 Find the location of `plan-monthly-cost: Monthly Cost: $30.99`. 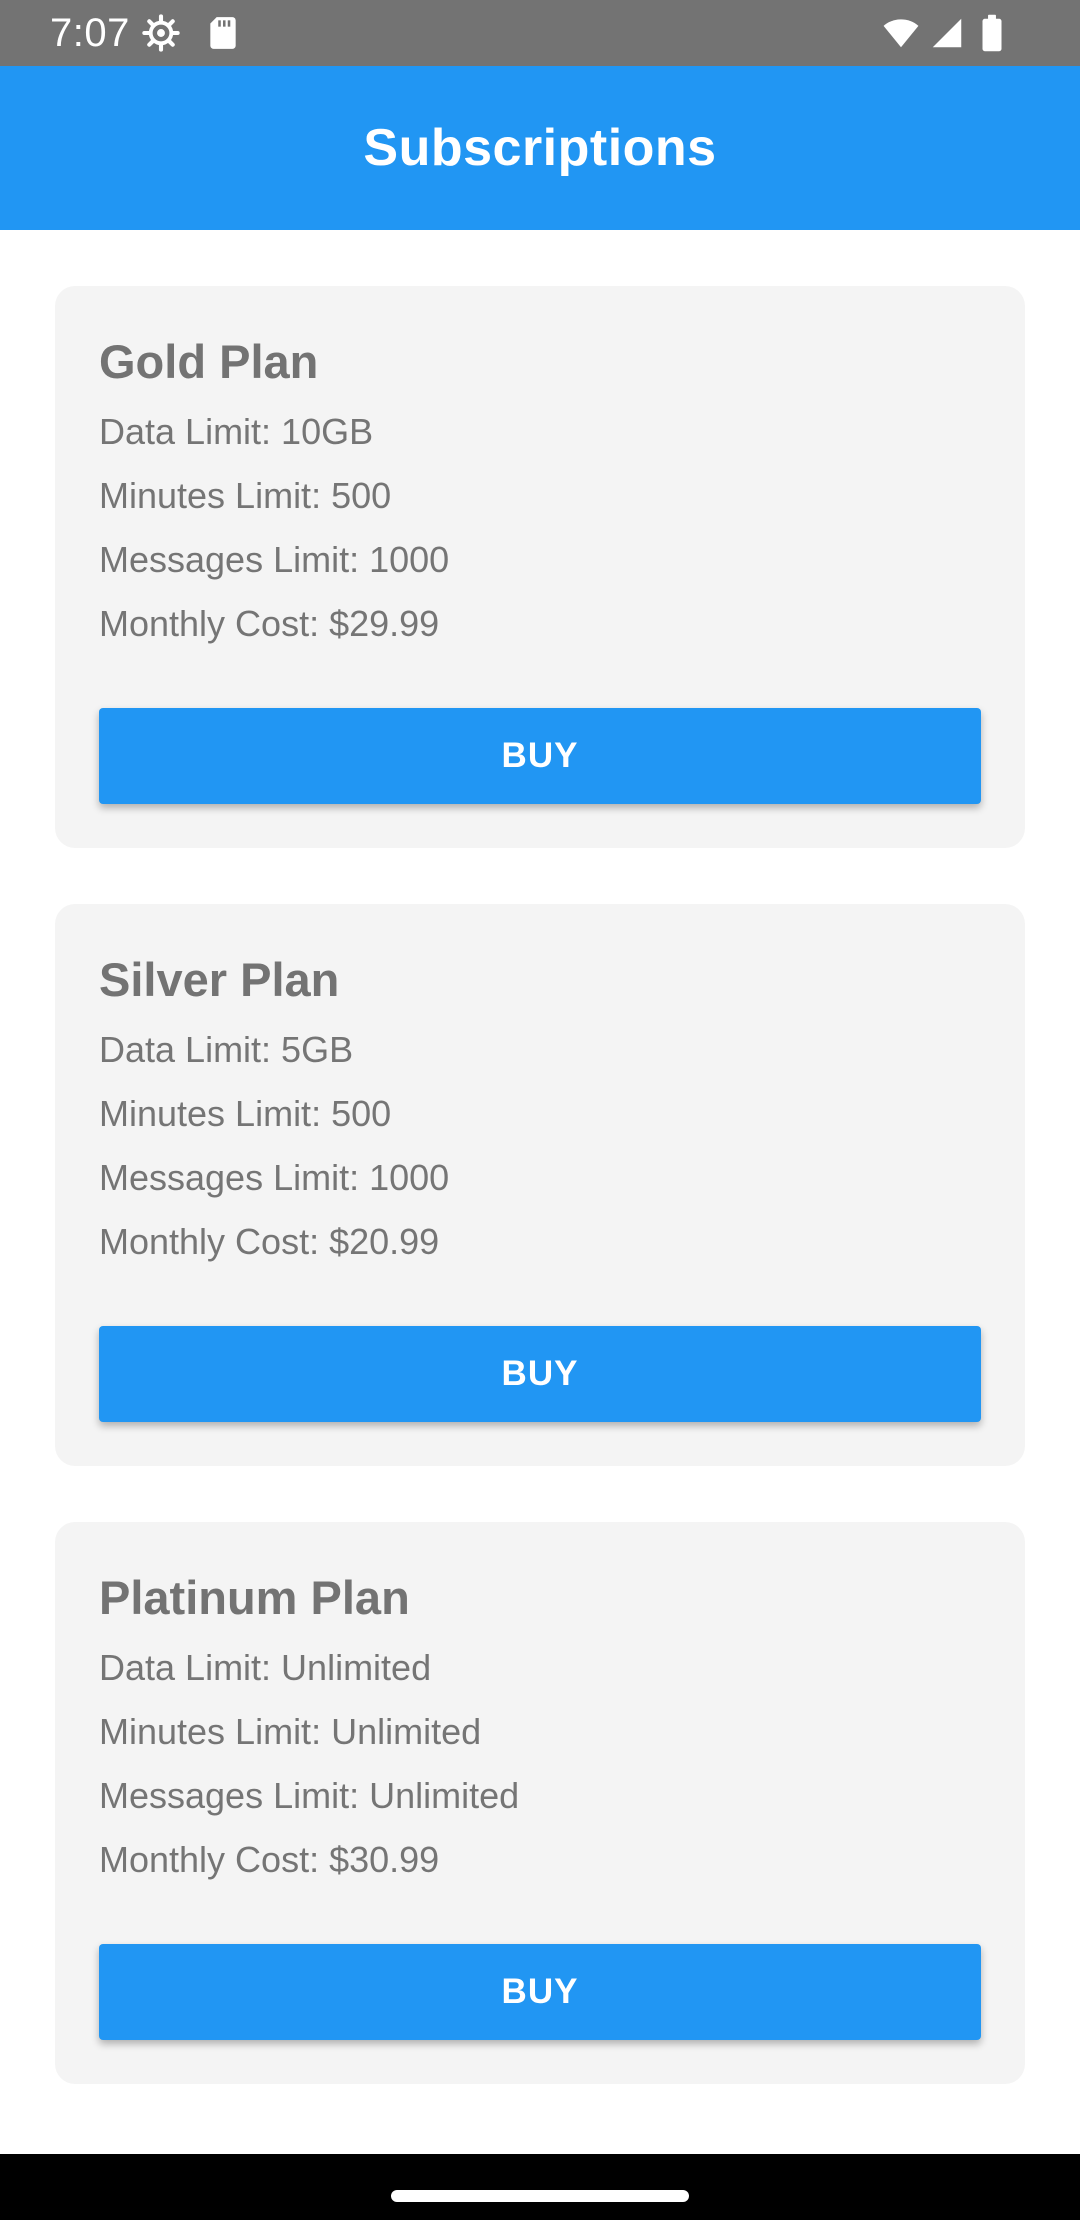

plan-monthly-cost: Monthly Cost: $30.99 is located at coordinates (269, 1859).